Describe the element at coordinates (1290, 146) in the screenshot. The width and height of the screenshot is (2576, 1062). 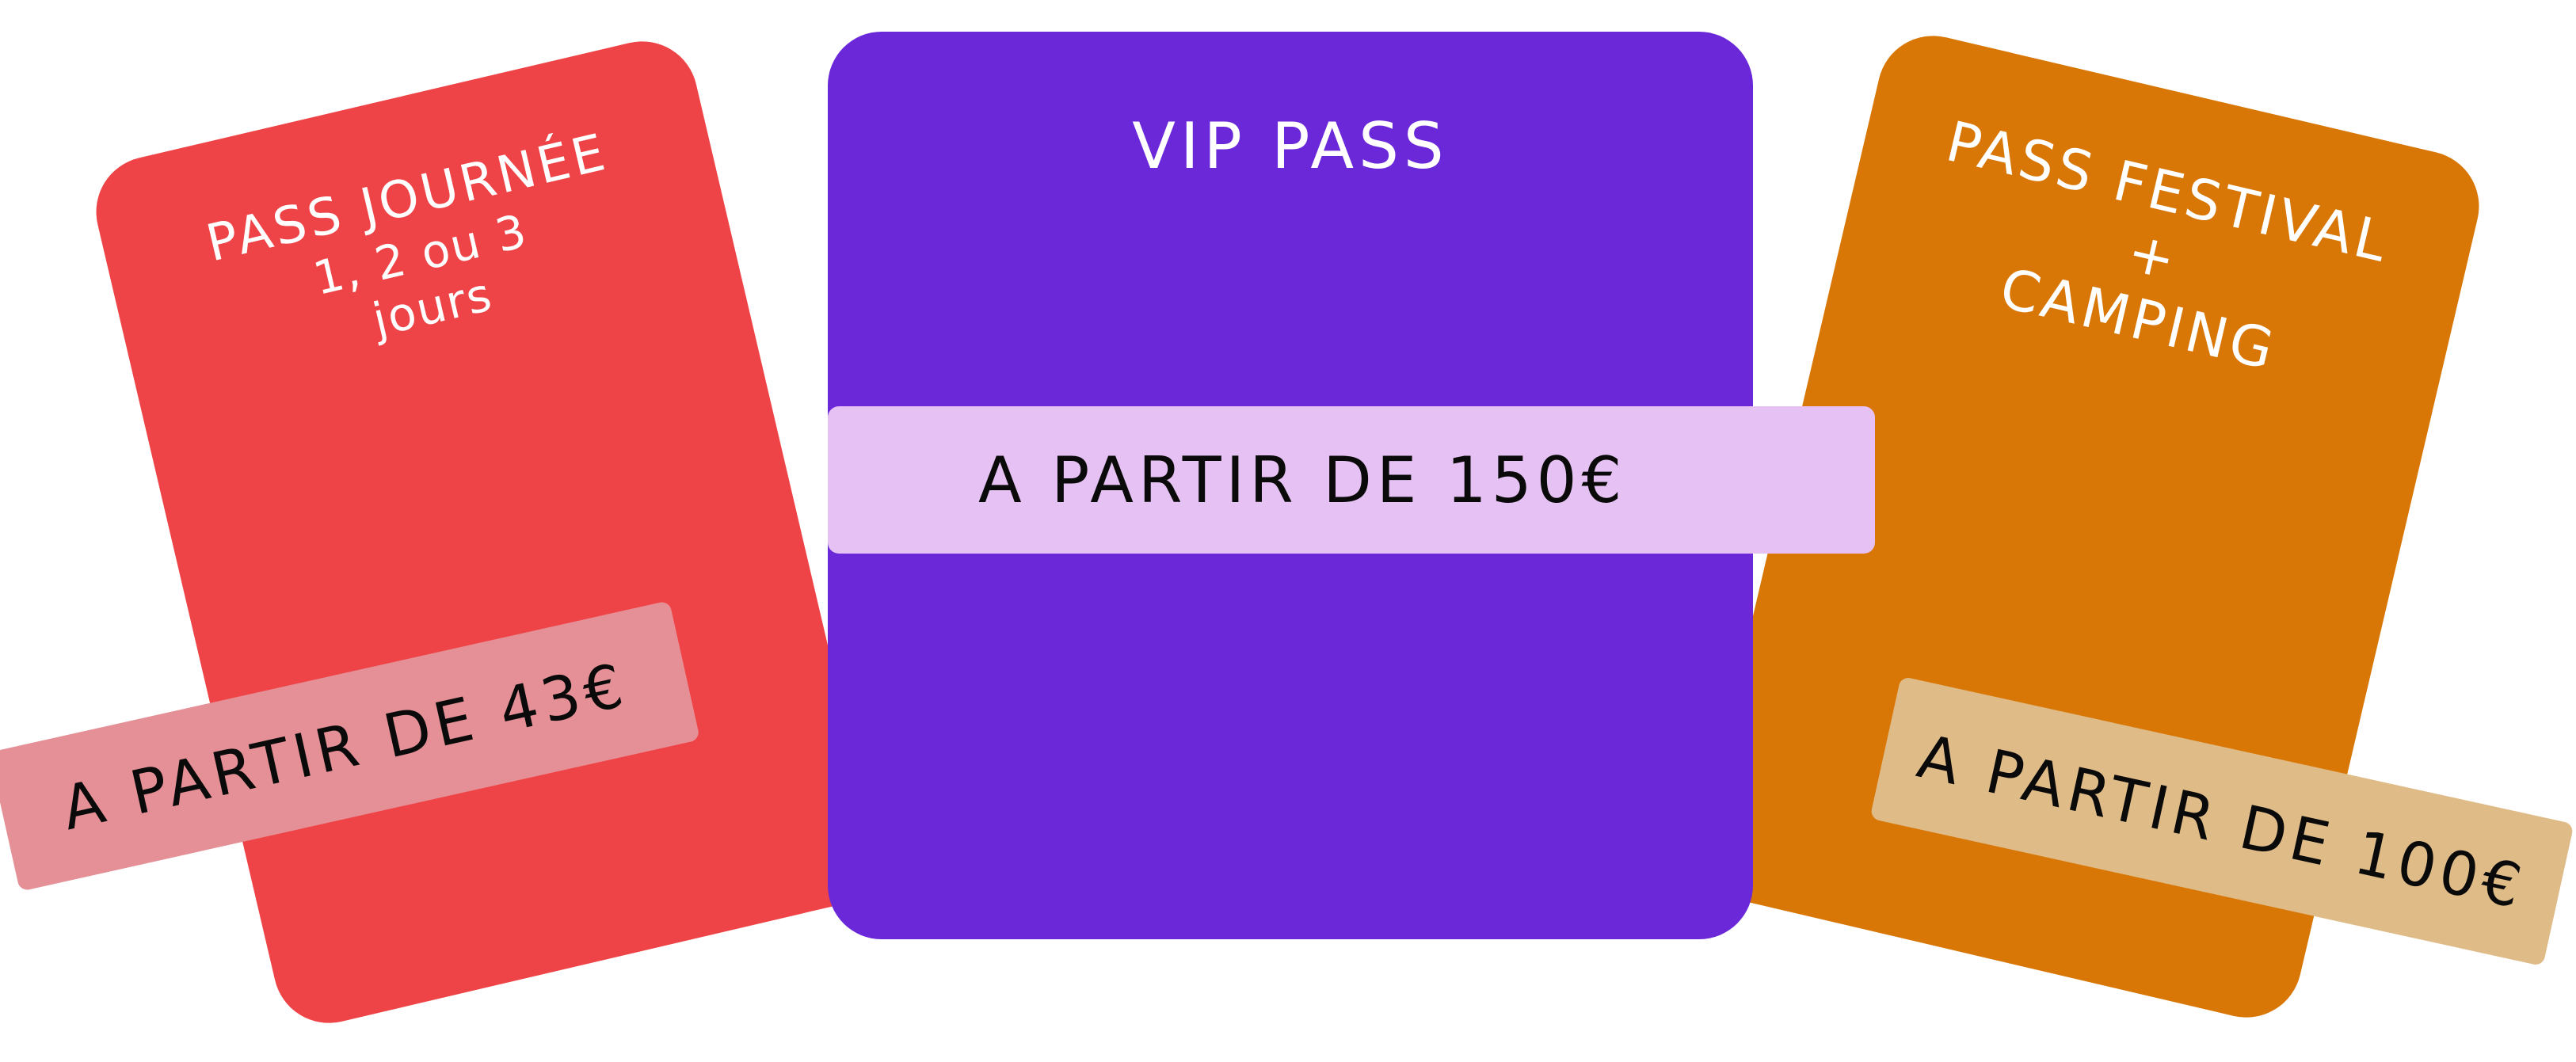
I see `vip-pass-title: VIP PASS` at that location.